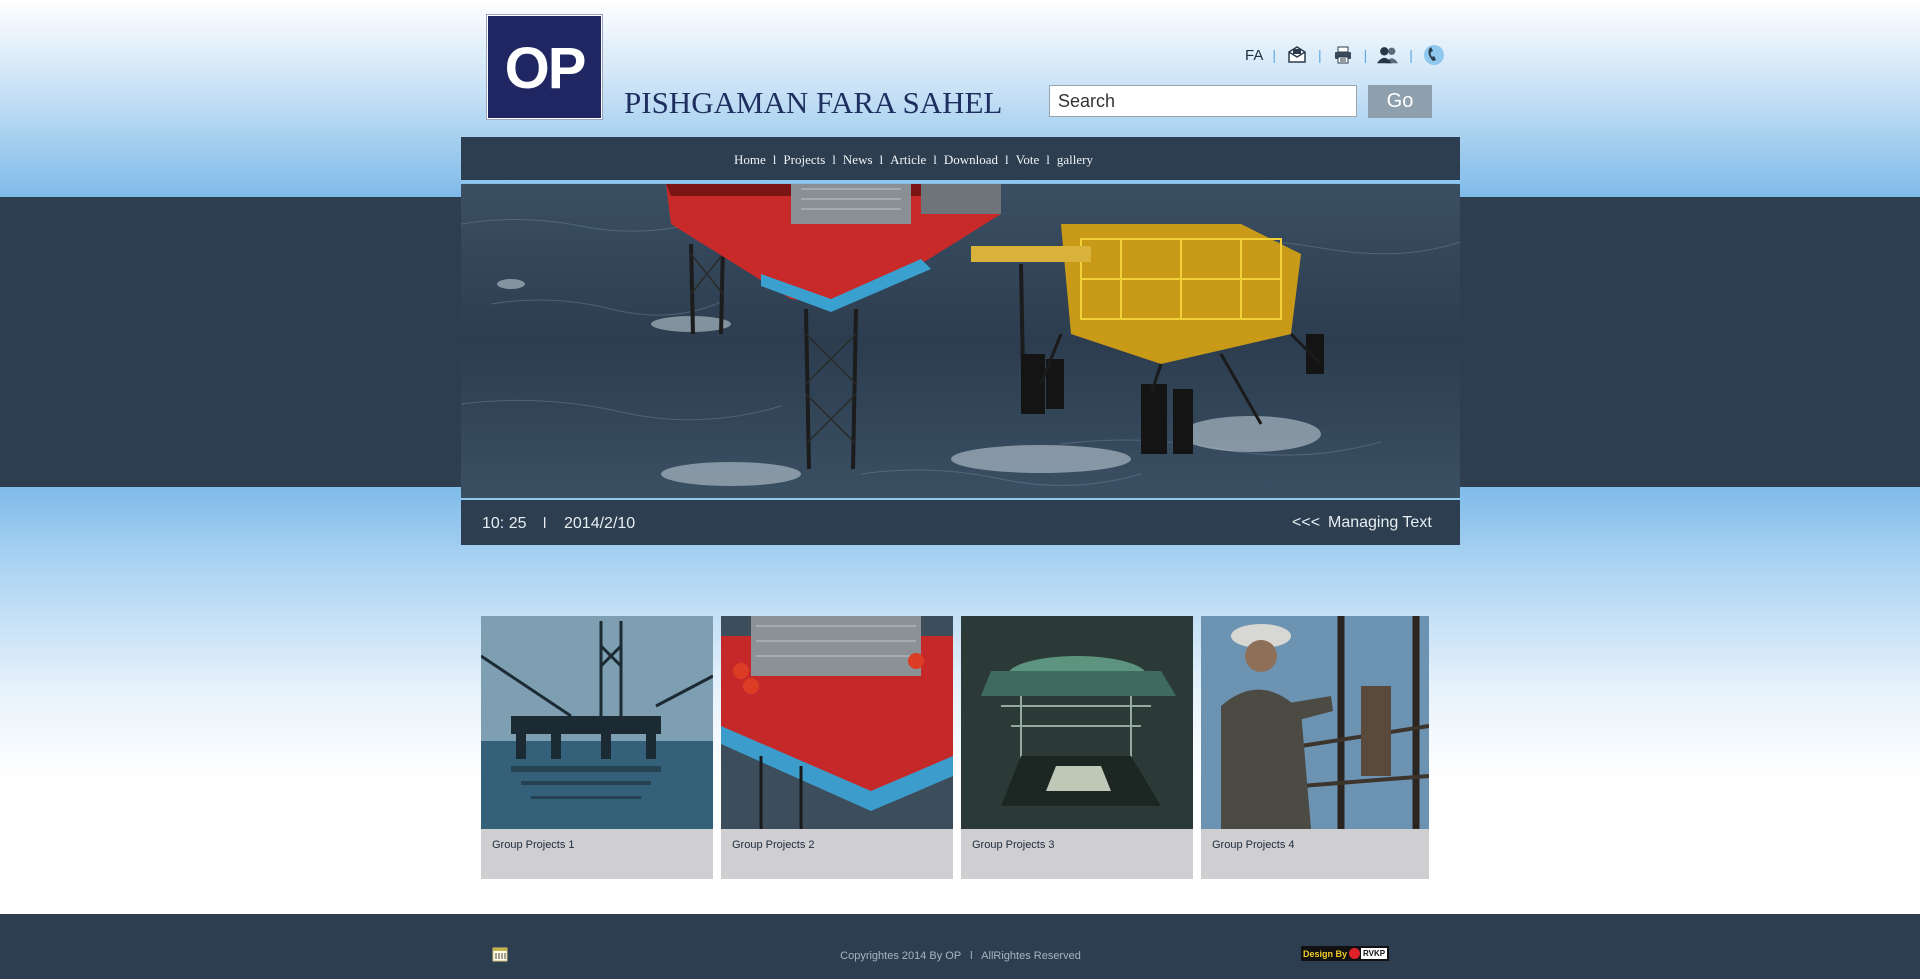 Image resolution: width=1920 pixels, height=979 pixels. Describe the element at coordinates (1400, 101) in the screenshot. I see `search-go-button: Go` at that location.